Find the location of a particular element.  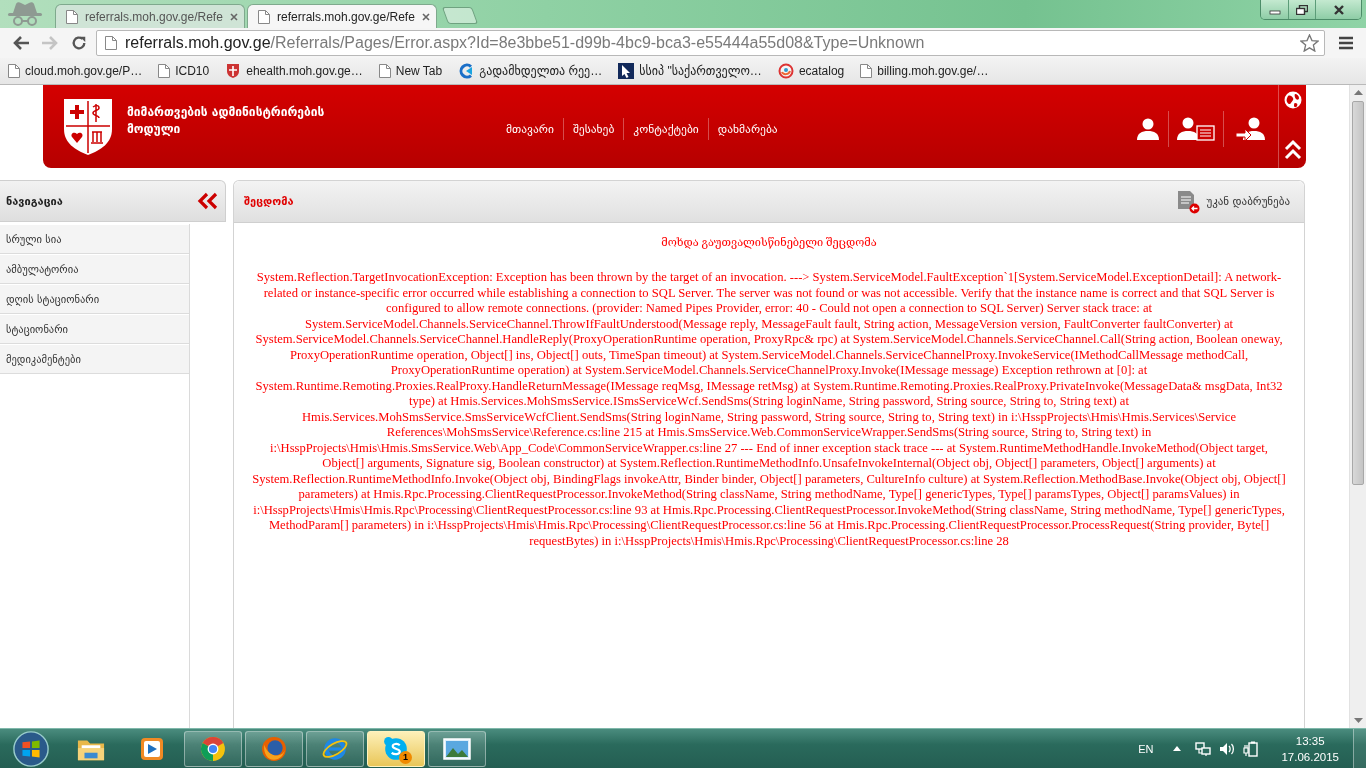

restore-icon is located at coordinates (1302, 9).